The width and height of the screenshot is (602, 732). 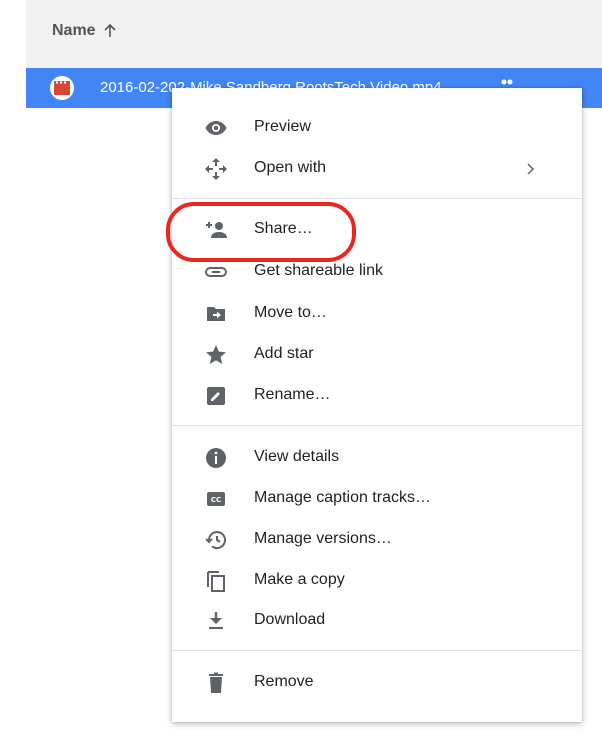 I want to click on menu-item-label: Open with, so click(x=290, y=167).